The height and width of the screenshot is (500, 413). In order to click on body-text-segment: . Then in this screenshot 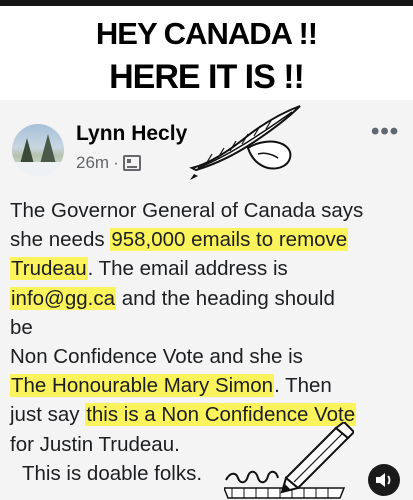, I will do `click(303, 386)`.